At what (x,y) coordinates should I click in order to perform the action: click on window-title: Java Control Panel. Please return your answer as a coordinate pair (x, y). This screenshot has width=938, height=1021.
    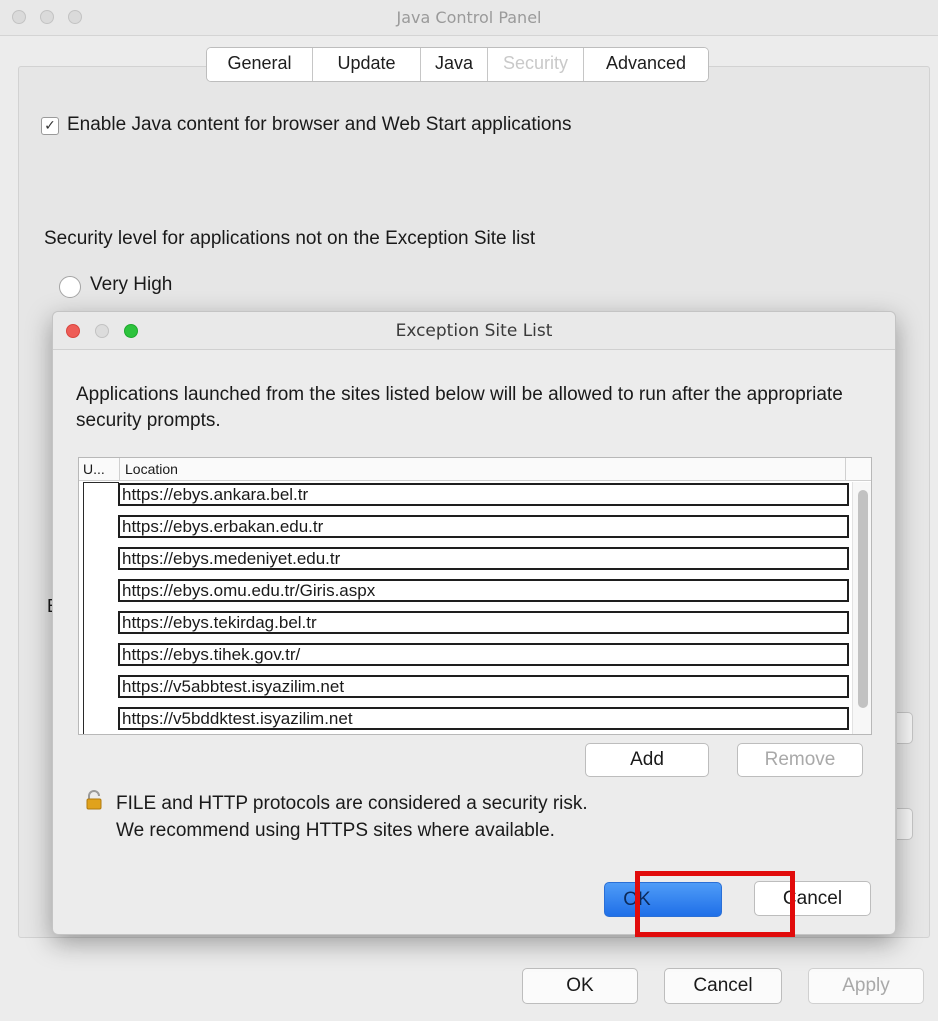
    Looking at the image, I should click on (469, 17).